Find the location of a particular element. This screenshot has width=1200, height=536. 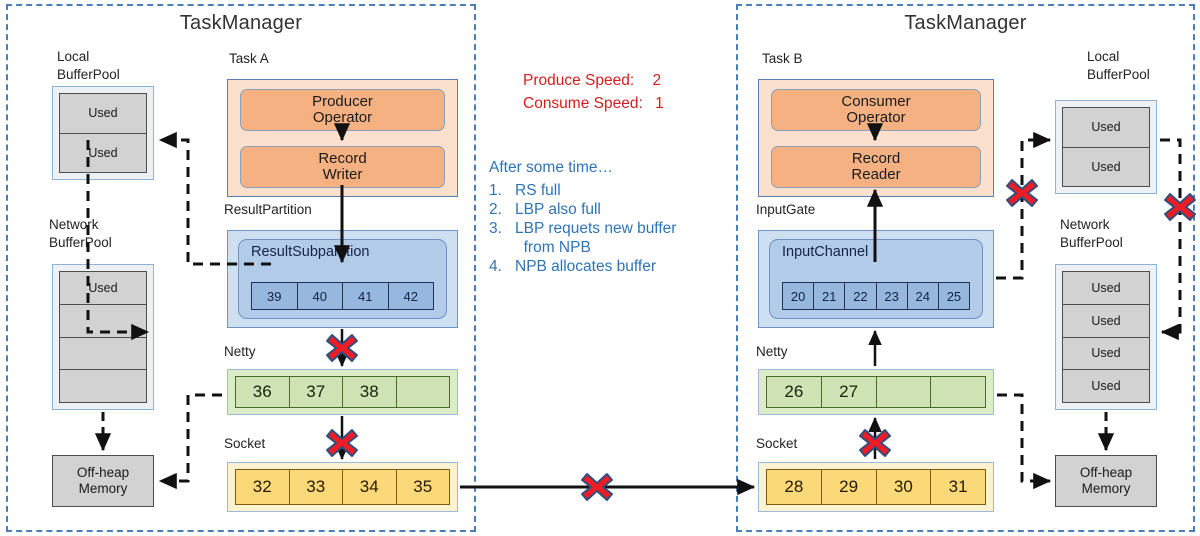

left-task-caption: Task A is located at coordinates (249, 58).